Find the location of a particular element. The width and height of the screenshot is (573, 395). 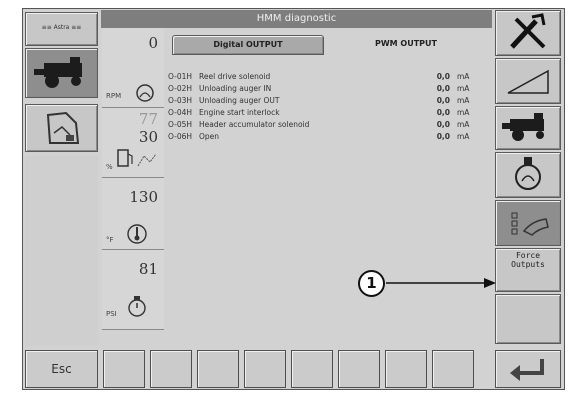

force-outputs-button: Force Outputs is located at coordinates (528, 270).